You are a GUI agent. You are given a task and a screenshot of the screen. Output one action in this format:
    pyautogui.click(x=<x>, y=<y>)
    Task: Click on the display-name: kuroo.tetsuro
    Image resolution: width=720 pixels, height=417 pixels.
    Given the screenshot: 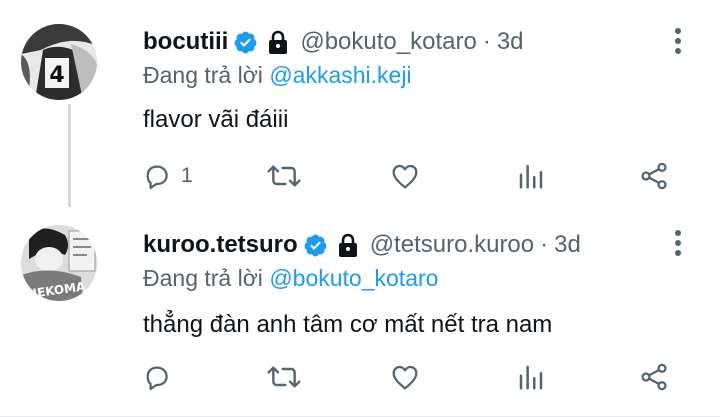 What is the action you would take?
    pyautogui.click(x=220, y=245)
    